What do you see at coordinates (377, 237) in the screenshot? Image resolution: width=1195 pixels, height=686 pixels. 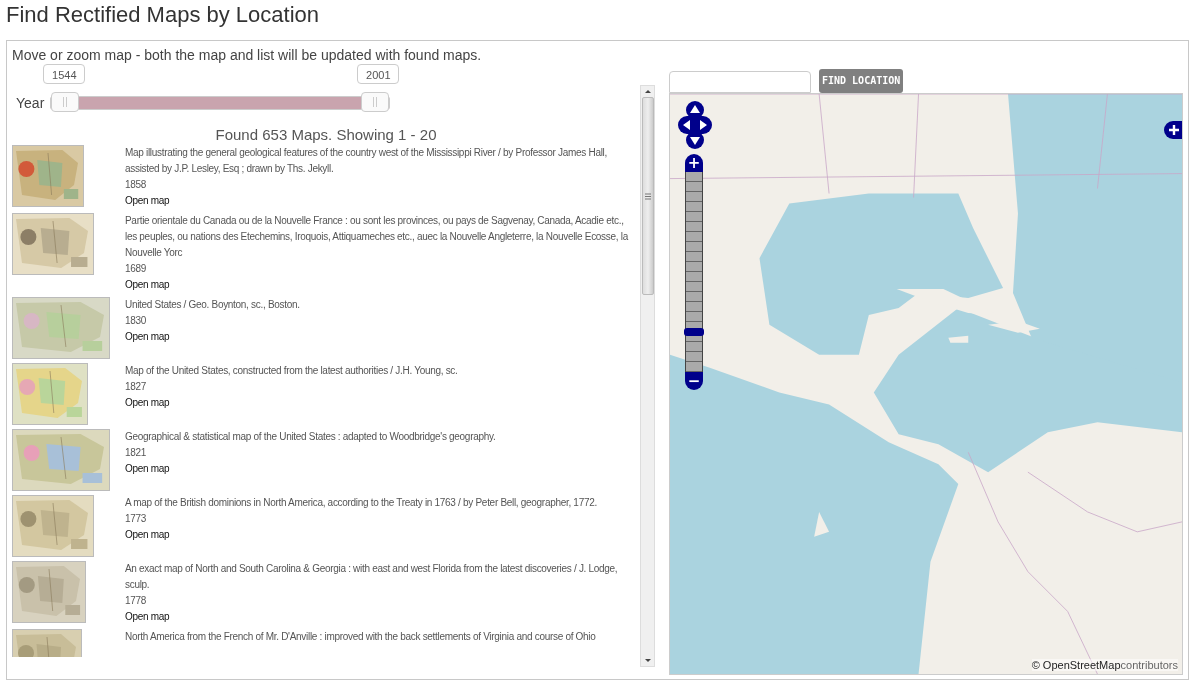 I see `map-title: Partie orientale du Canada ou de la Nouvelle France : ou sont les provinces, ou pays de Sagvenay, Canada, Acadie etc., les peuples, ou nations des Etechemins, Iroquois, Attiquameches etc., auec la Nouvelle Angleterre, la Nouvelle Ecosse, la Nouvelle Yorc` at bounding box center [377, 237].